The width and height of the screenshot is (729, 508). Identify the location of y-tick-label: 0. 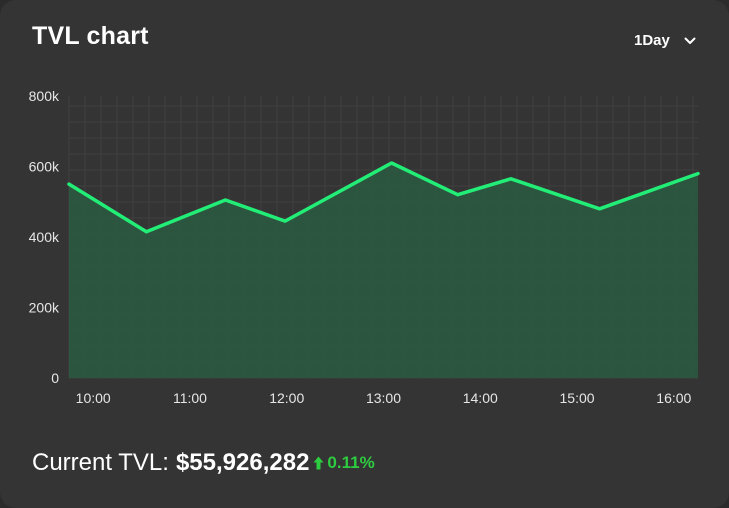
(55, 378).